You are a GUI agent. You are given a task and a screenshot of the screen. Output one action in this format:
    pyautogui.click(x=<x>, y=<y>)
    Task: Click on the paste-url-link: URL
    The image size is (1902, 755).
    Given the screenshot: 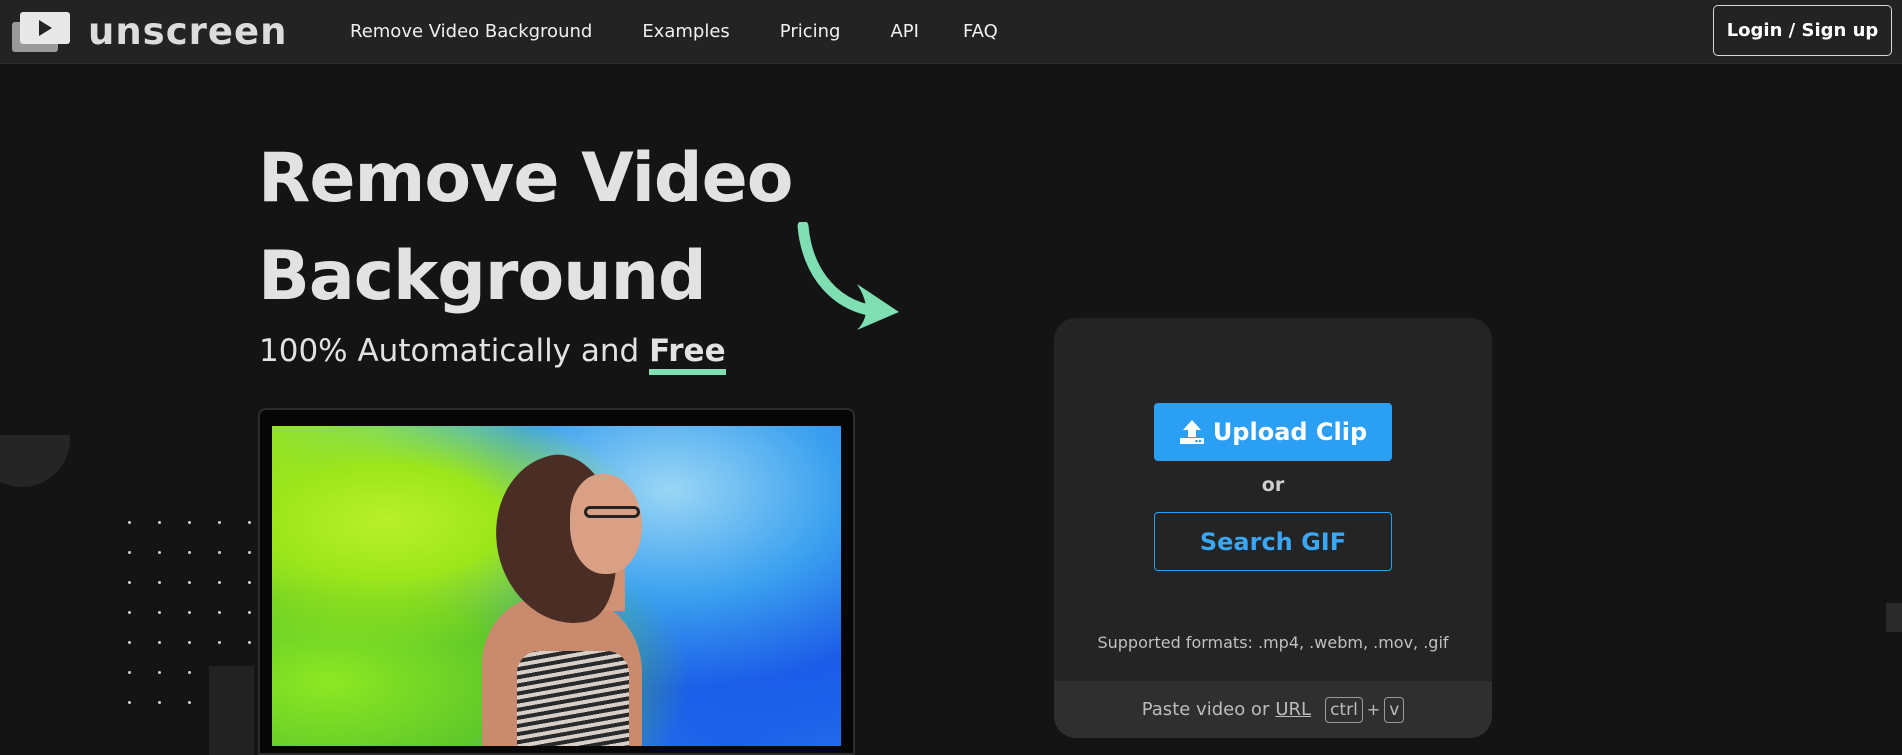 What is the action you would take?
    pyautogui.click(x=1293, y=709)
    